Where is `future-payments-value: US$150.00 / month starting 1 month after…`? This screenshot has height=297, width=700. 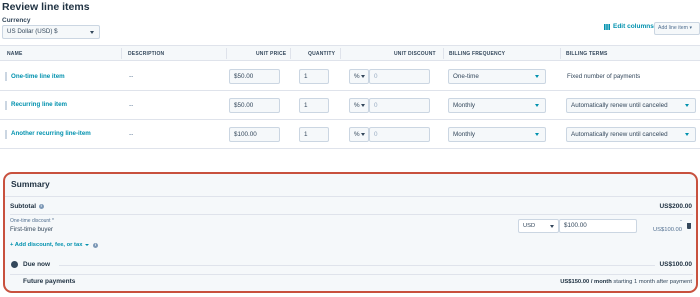 future-payments-value: US$150.00 / month starting 1 month after… is located at coordinates (626, 282).